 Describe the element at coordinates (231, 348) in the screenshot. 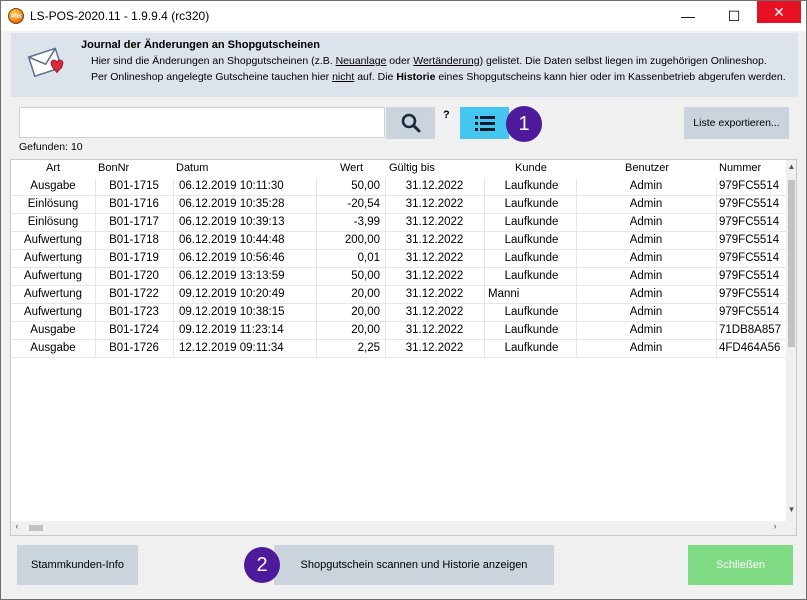

I see `cell-datum: 12.12.2019 09:11:34` at that location.